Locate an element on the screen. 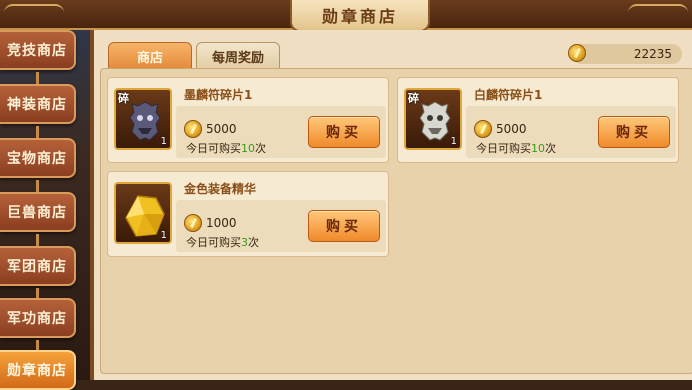  white-beast-mask-icon is located at coordinates (435, 121).